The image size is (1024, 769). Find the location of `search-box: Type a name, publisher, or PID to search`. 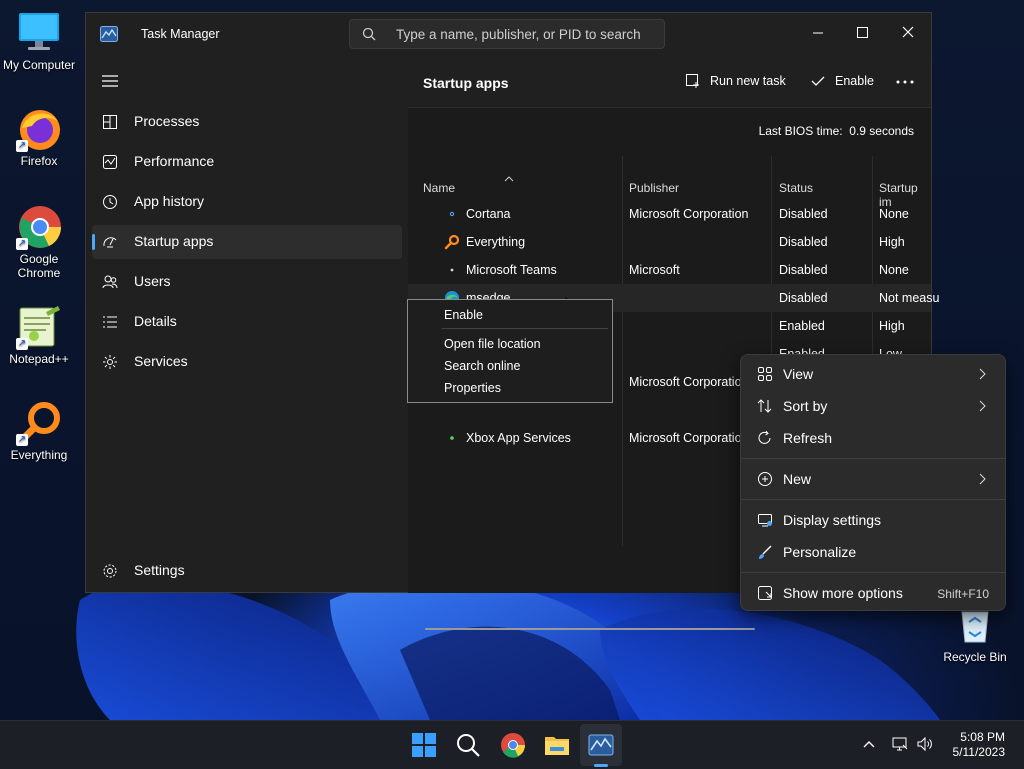

search-box: Type a name, publisher, or PID to search is located at coordinates (507, 34).